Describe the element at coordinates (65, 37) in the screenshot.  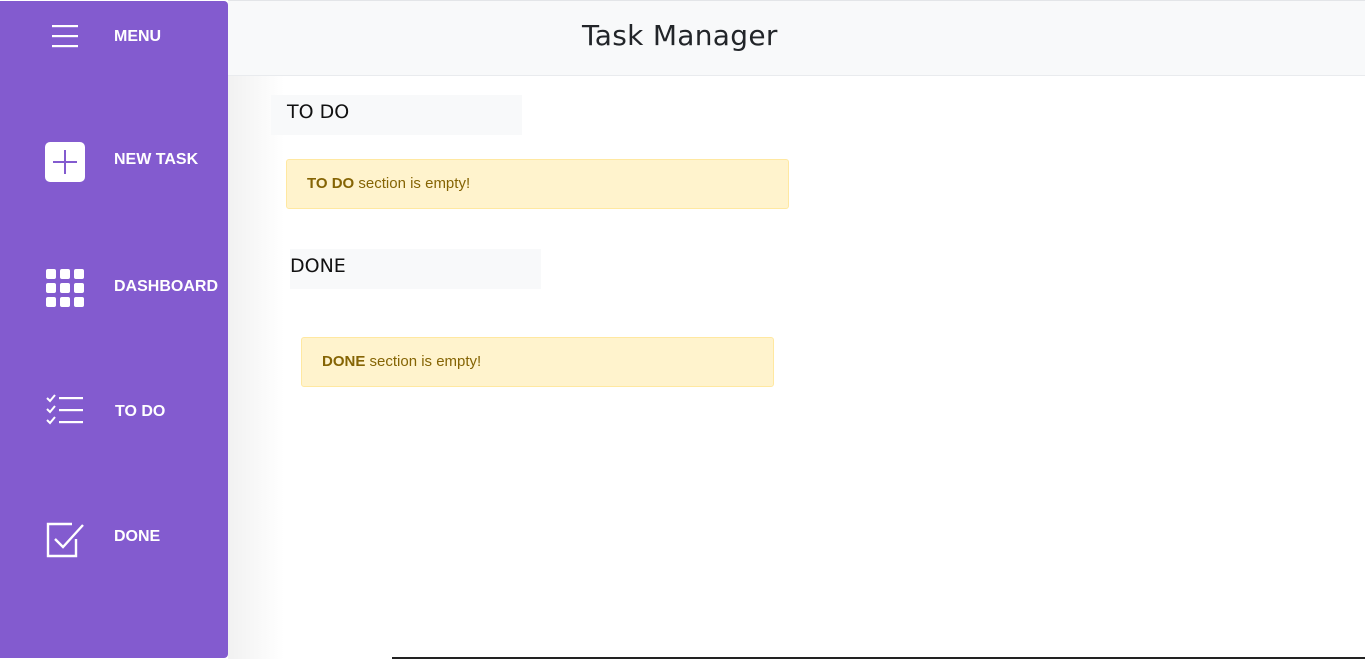
I see `hamburger-menu-icon` at that location.